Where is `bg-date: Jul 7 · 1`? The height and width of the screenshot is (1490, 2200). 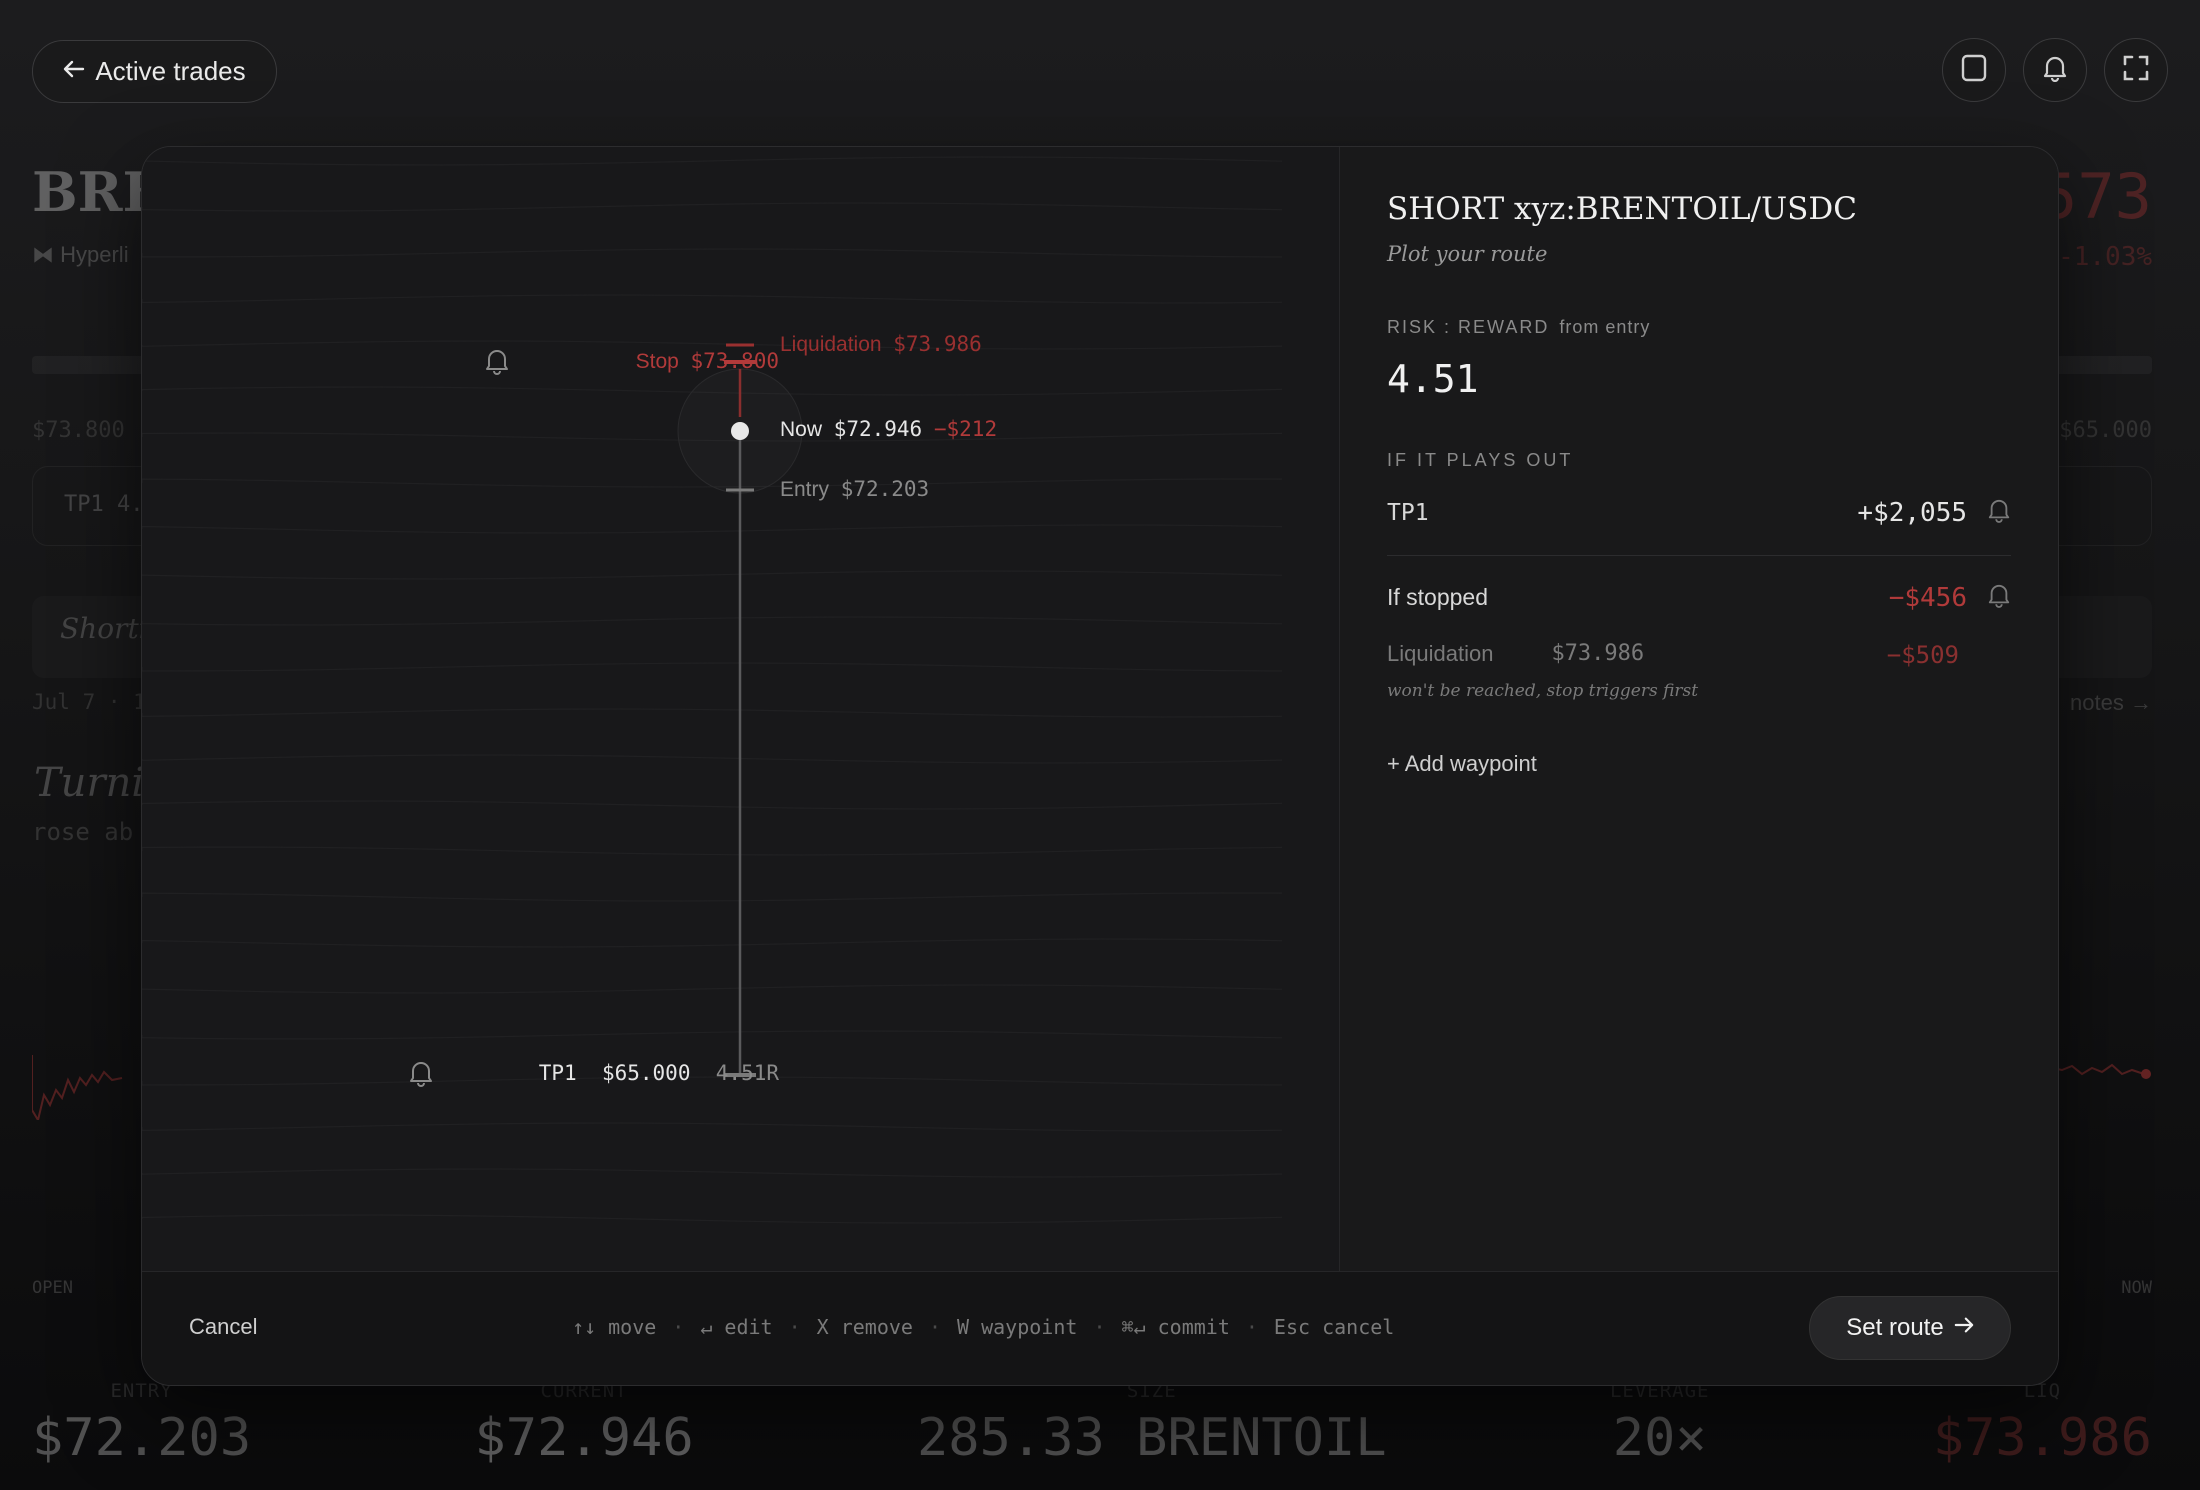
bg-date: Jul 7 · 1 is located at coordinates (89, 702).